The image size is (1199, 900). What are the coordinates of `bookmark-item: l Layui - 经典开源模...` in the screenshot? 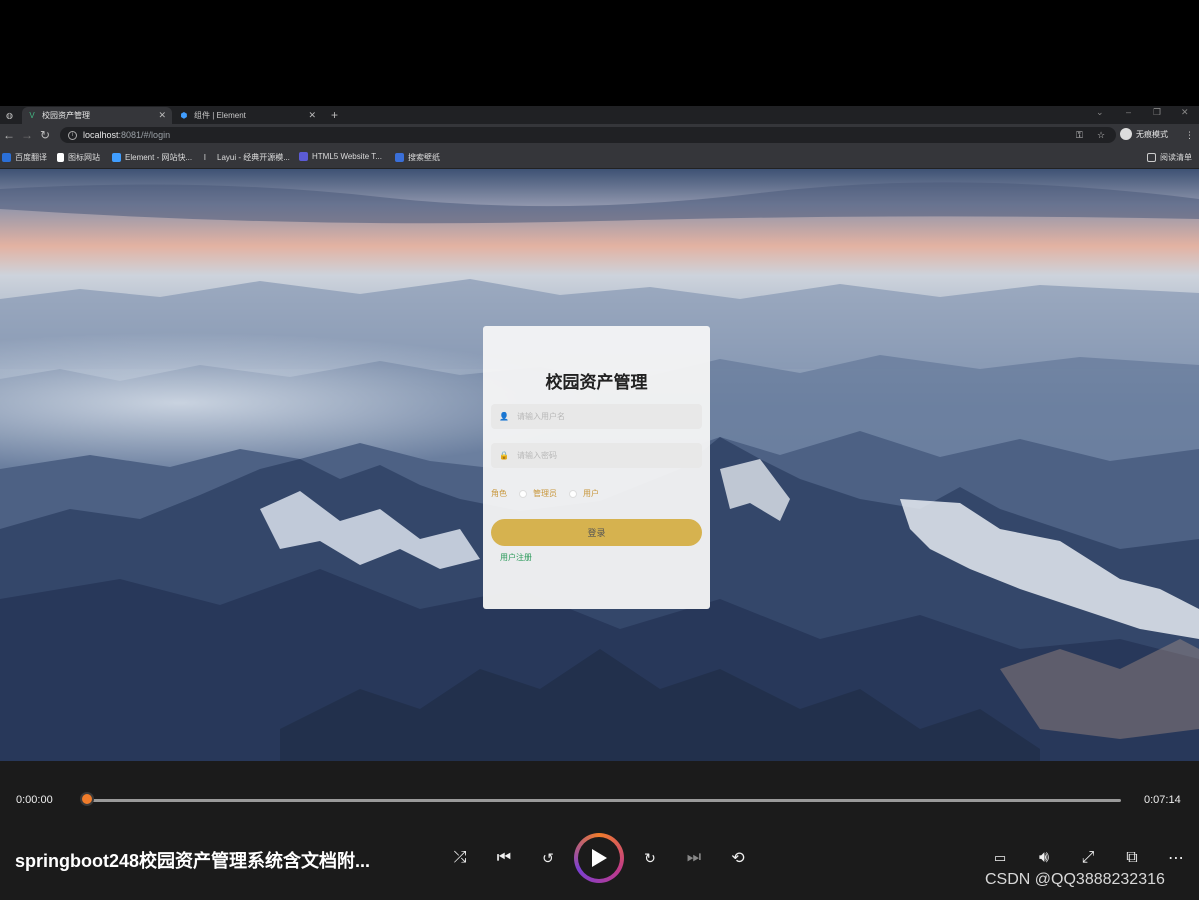 It's located at (247, 157).